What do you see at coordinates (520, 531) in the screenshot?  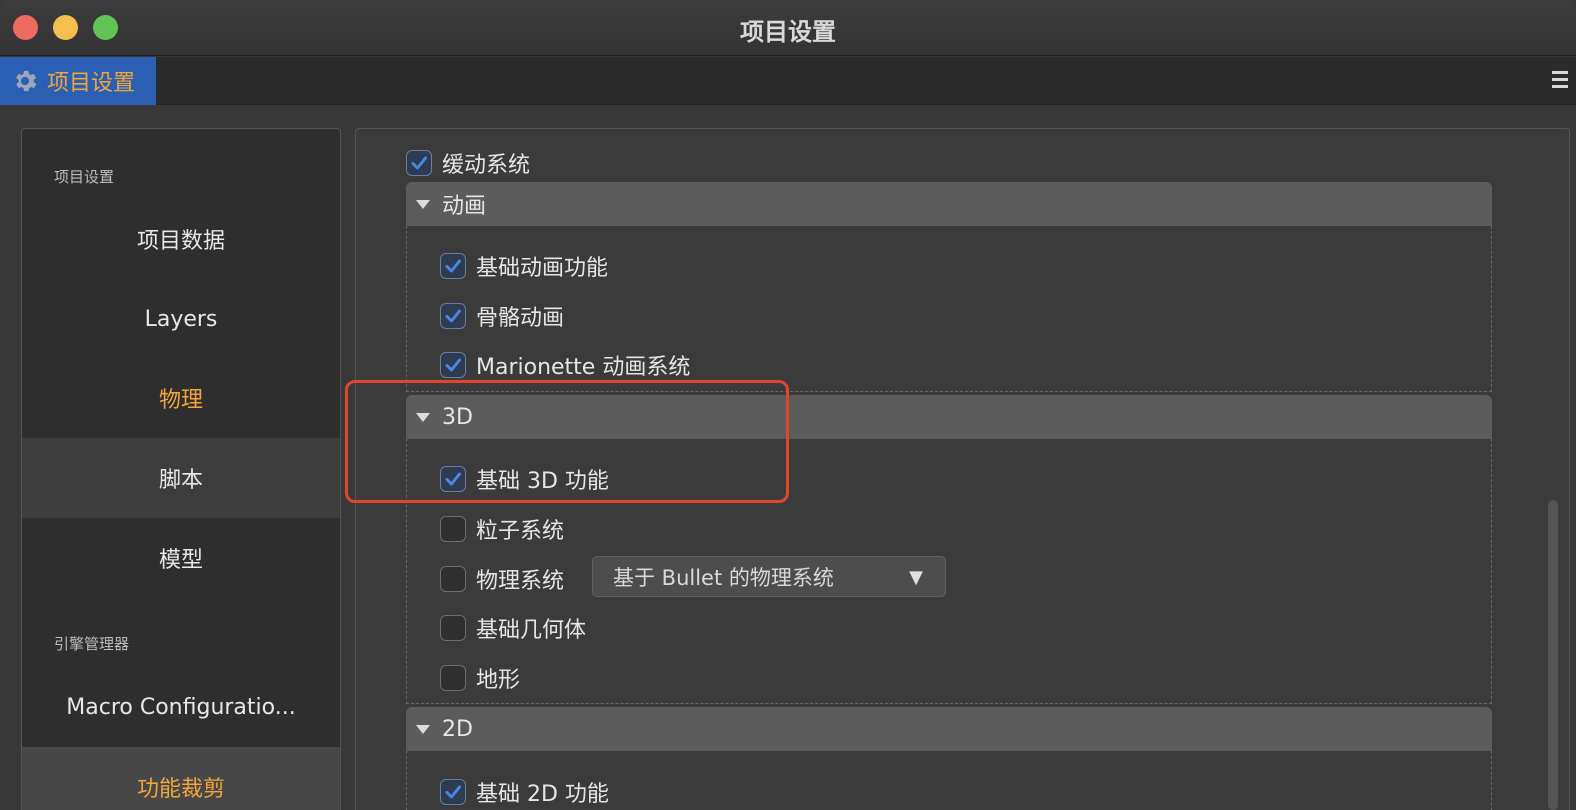 I see `option-label: 粒子系统` at bounding box center [520, 531].